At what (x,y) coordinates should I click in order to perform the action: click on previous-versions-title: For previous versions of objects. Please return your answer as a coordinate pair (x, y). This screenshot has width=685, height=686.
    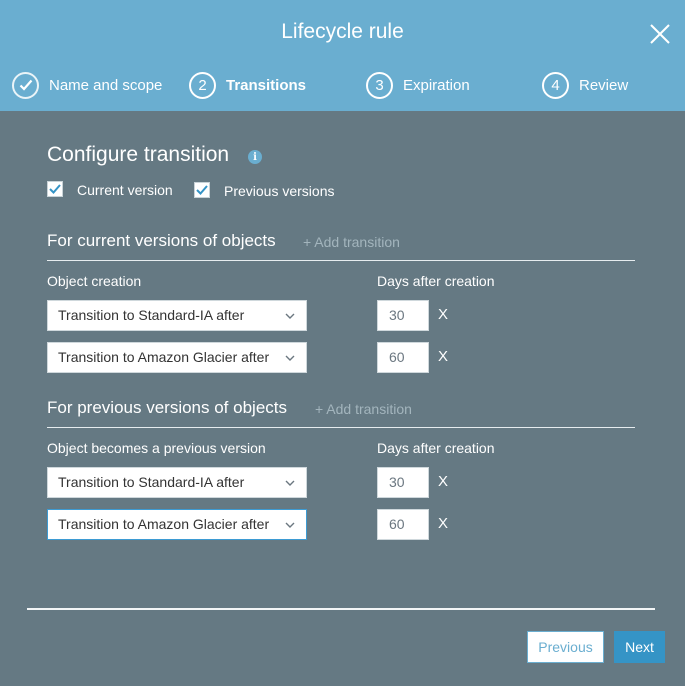
    Looking at the image, I should click on (167, 407).